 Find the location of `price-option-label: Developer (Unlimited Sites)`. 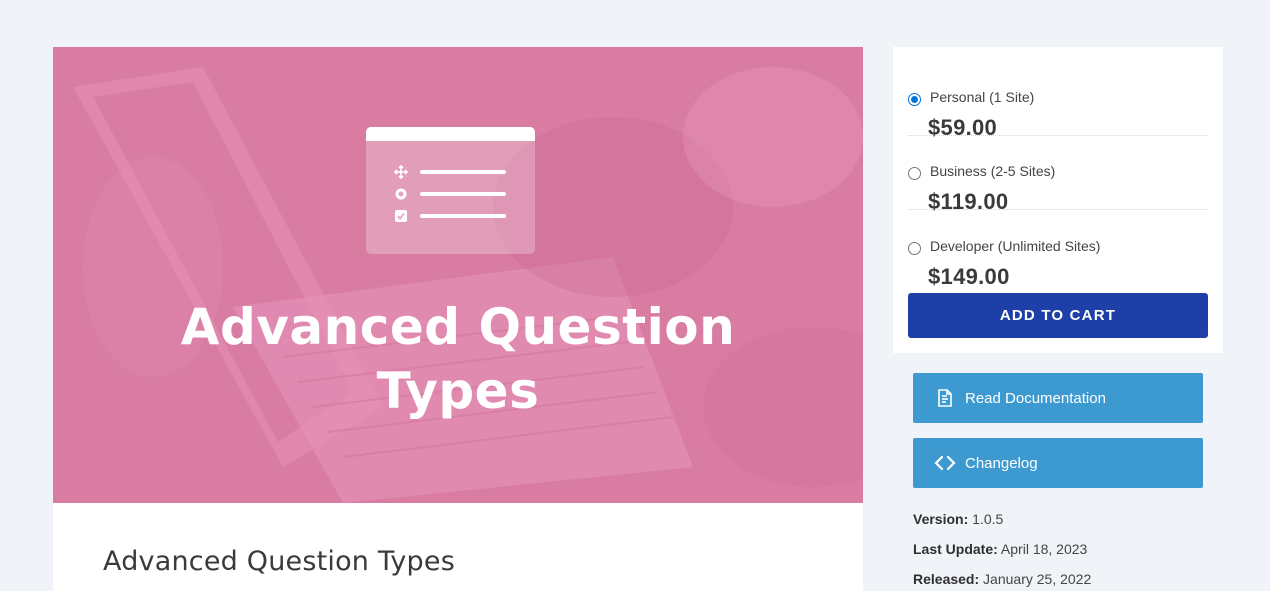

price-option-label: Developer (Unlimited Sites) is located at coordinates (1015, 246).